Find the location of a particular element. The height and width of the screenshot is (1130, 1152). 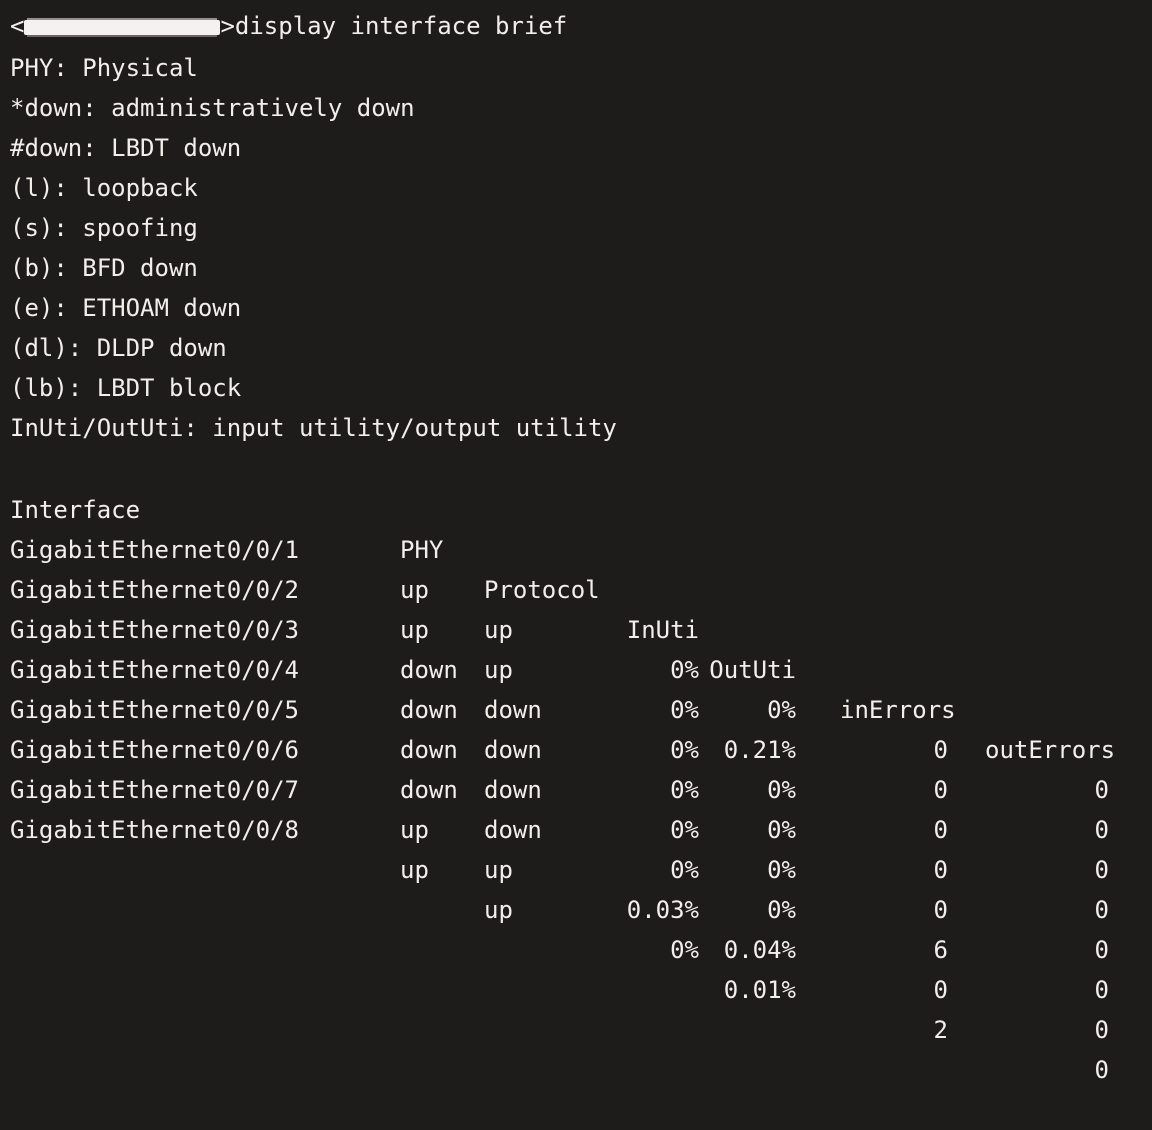

legend-line-dldp-down: (dl): DLDP down is located at coordinates (118, 348).